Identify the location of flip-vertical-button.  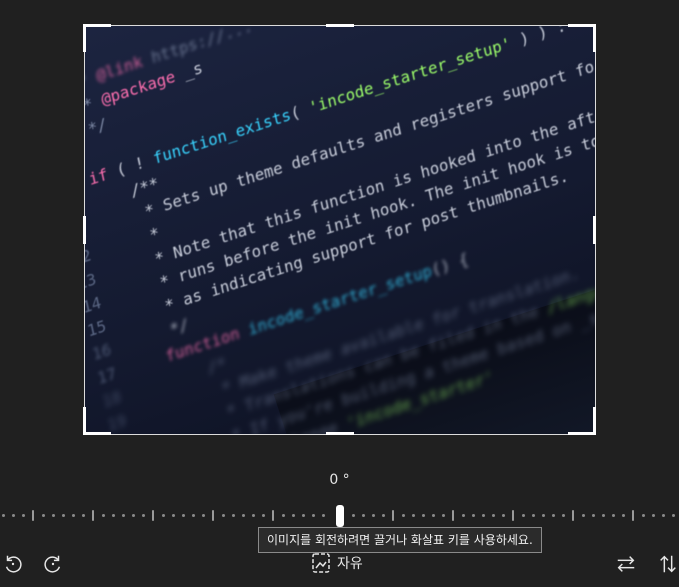
(667, 564).